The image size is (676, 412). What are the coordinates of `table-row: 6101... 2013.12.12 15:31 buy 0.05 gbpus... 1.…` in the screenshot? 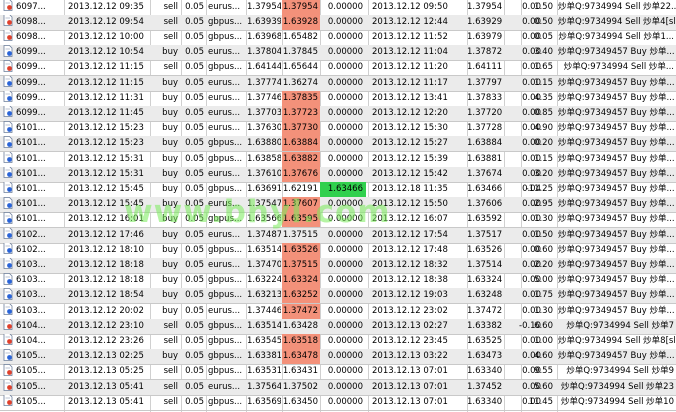 It's located at (338, 159).